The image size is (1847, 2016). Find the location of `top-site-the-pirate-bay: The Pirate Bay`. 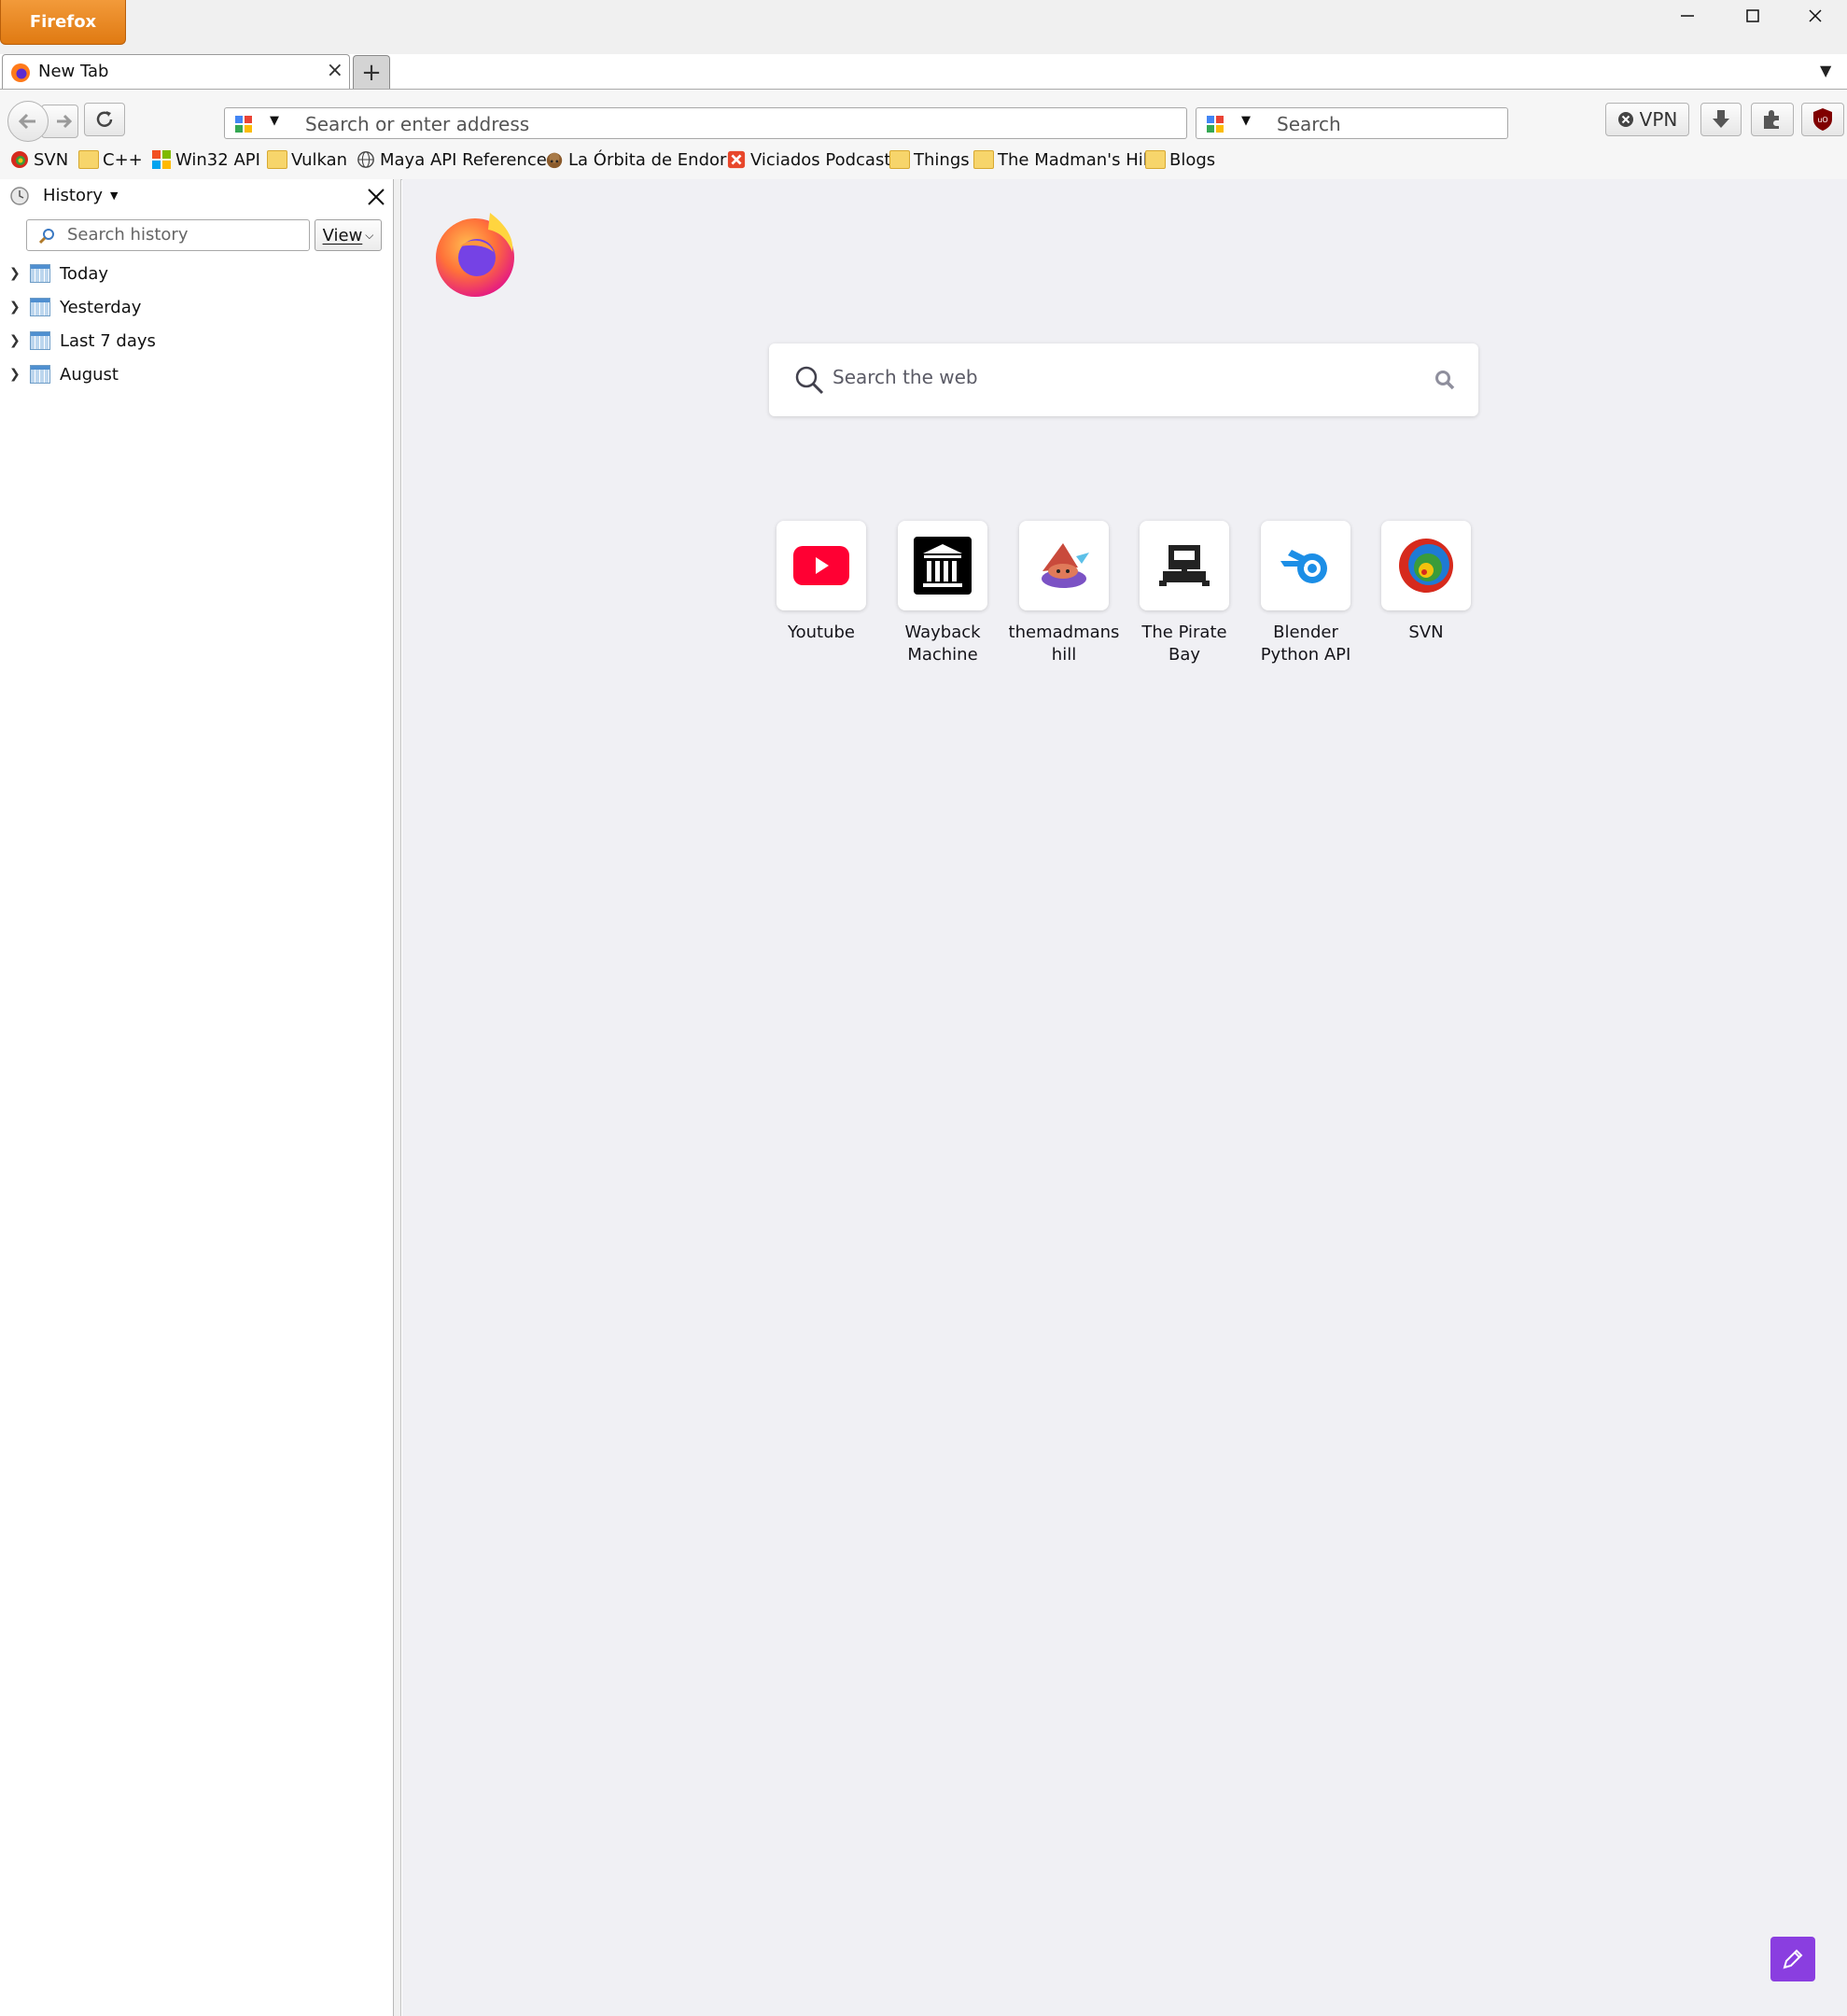

top-site-the-pirate-bay: The Pirate Bay is located at coordinates (1184, 593).